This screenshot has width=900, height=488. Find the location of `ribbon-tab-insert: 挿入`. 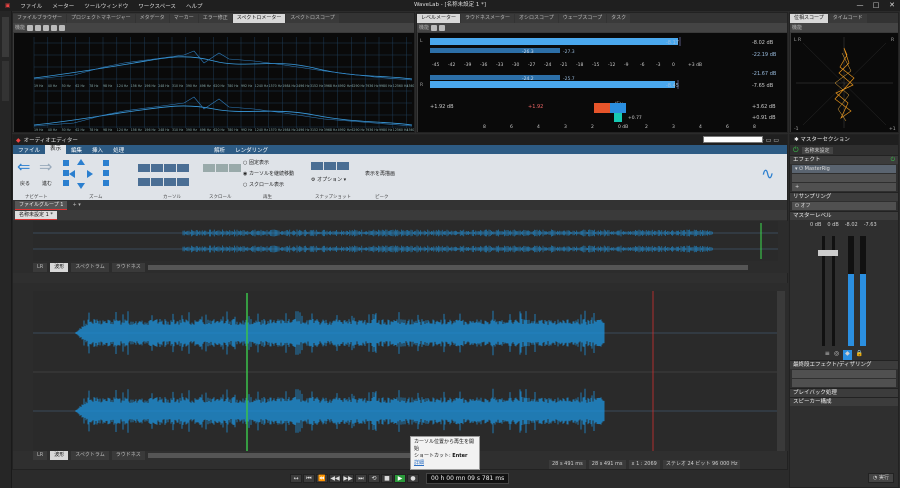

ribbon-tab-insert: 挿入 is located at coordinates (97, 150).